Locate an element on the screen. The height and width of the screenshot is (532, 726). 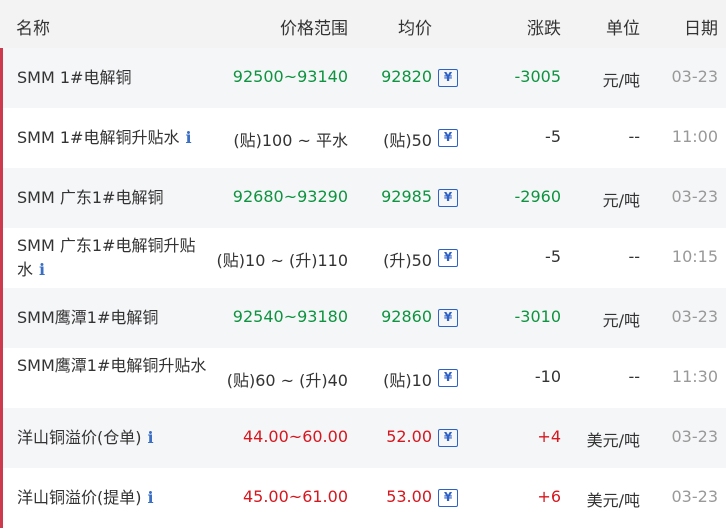
row-name: SMM 1#电解铜升贴水 i is located at coordinates (112, 138).